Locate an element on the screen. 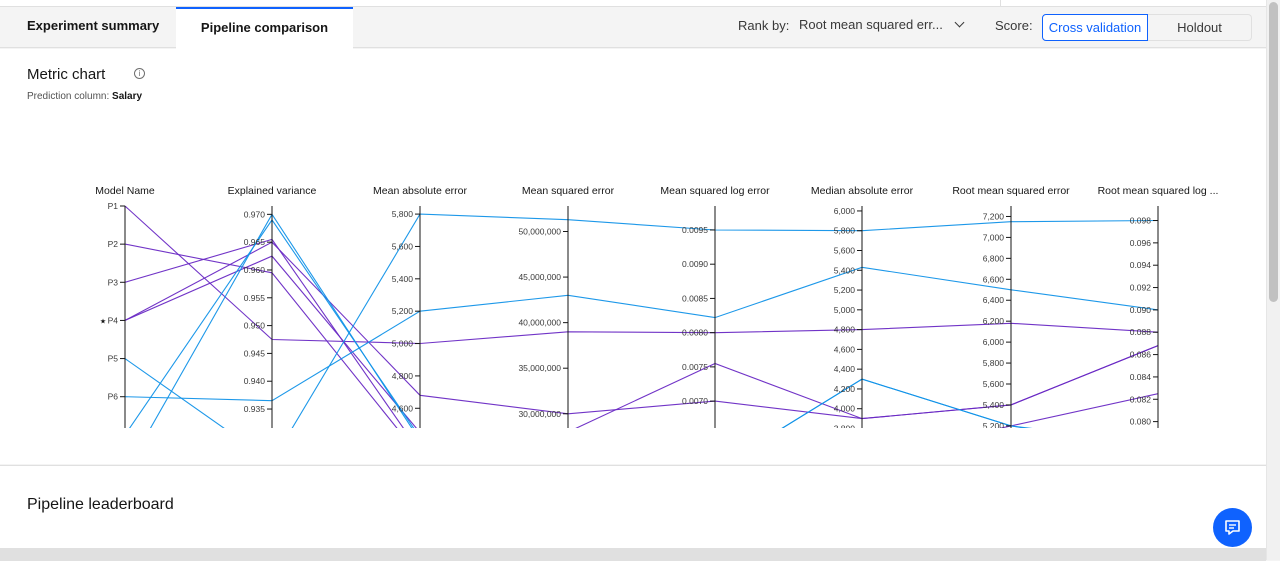 The width and height of the screenshot is (1280, 561). tick-label: 0.965 is located at coordinates (255, 242).